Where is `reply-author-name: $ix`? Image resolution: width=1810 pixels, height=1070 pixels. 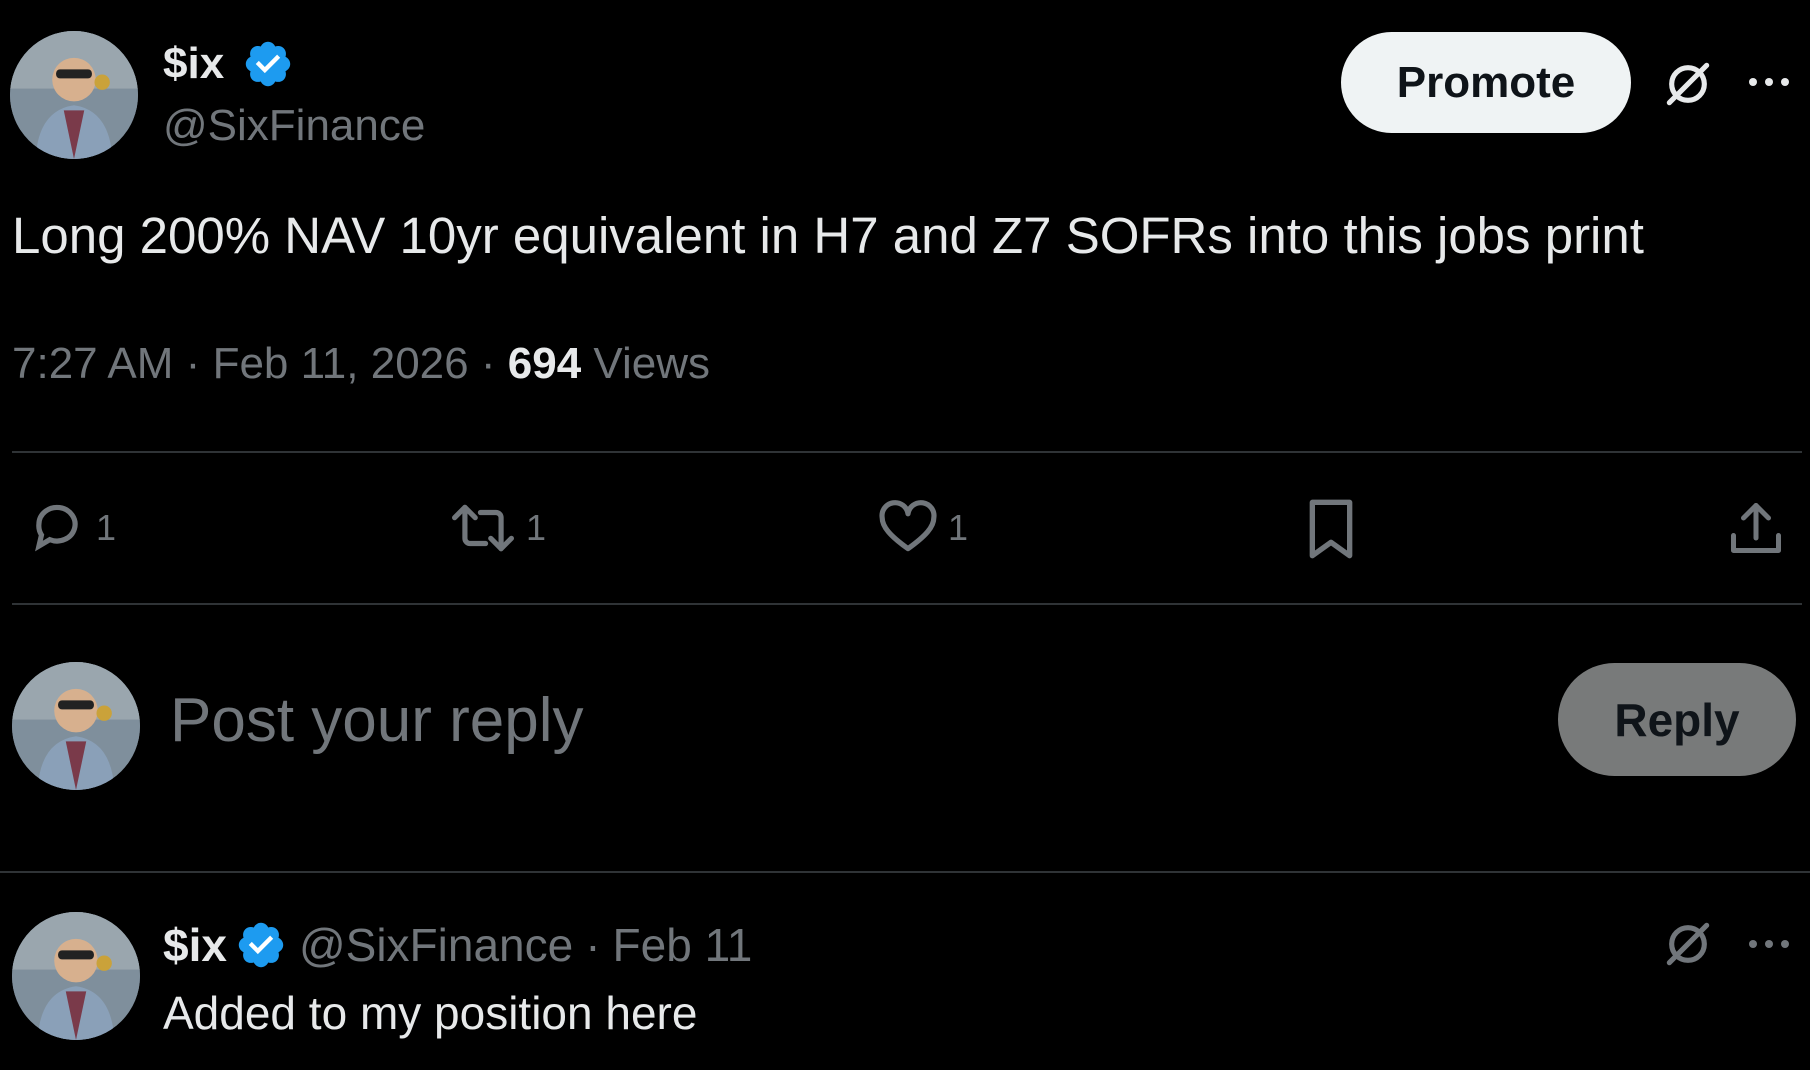 reply-author-name: $ix is located at coordinates (195, 945).